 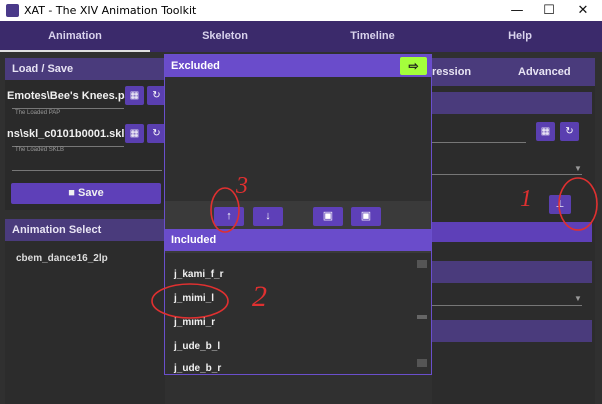 What do you see at coordinates (526, 199) in the screenshot?
I see `annotation-number: 1` at bounding box center [526, 199].